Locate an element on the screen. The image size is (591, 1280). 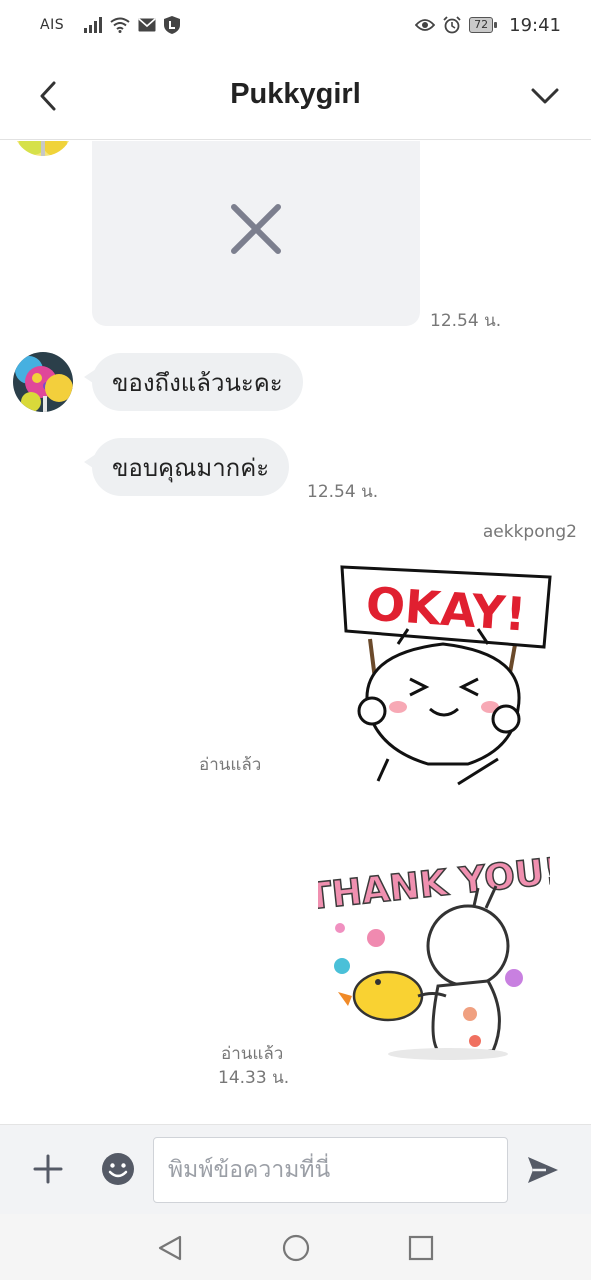
emoji-button is located at coordinates (118, 1169).